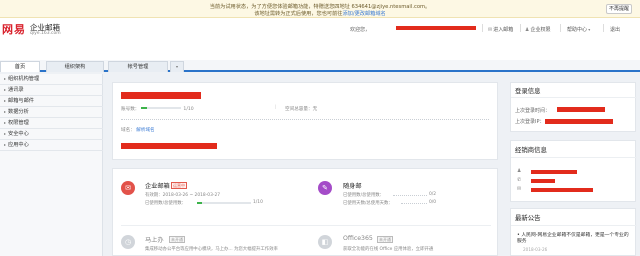 Image resolution: width=640 pixels, height=256 pixels. What do you see at coordinates (433, 202) in the screenshot?
I see `suishou-period-value: 0/0` at bounding box center [433, 202].